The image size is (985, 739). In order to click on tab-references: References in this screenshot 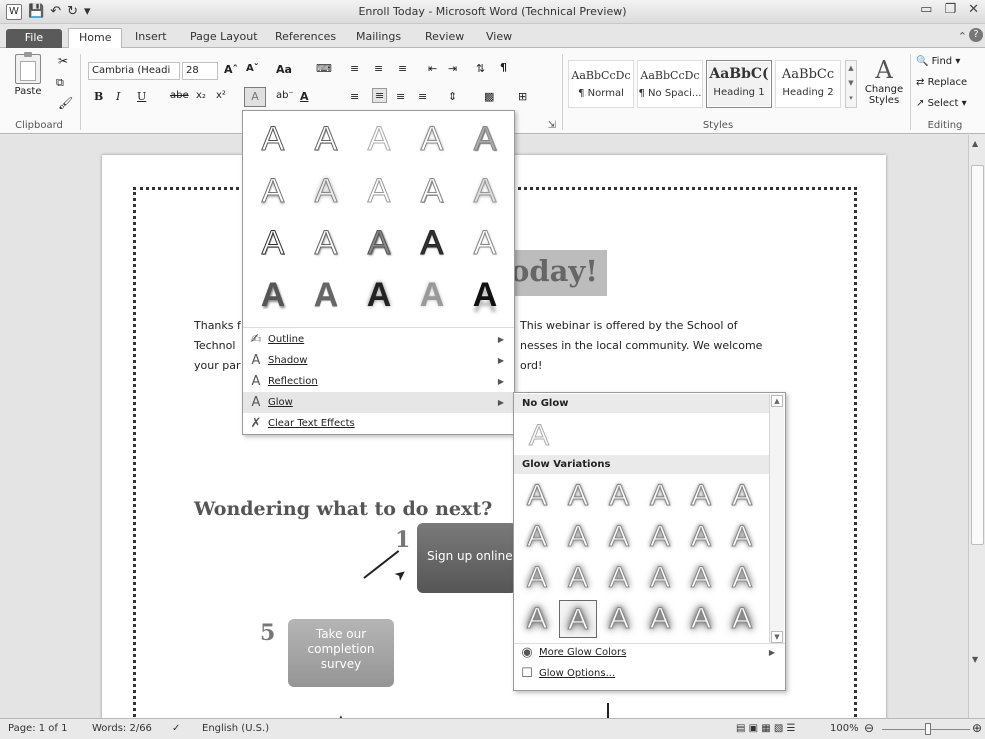, I will do `click(305, 38)`.